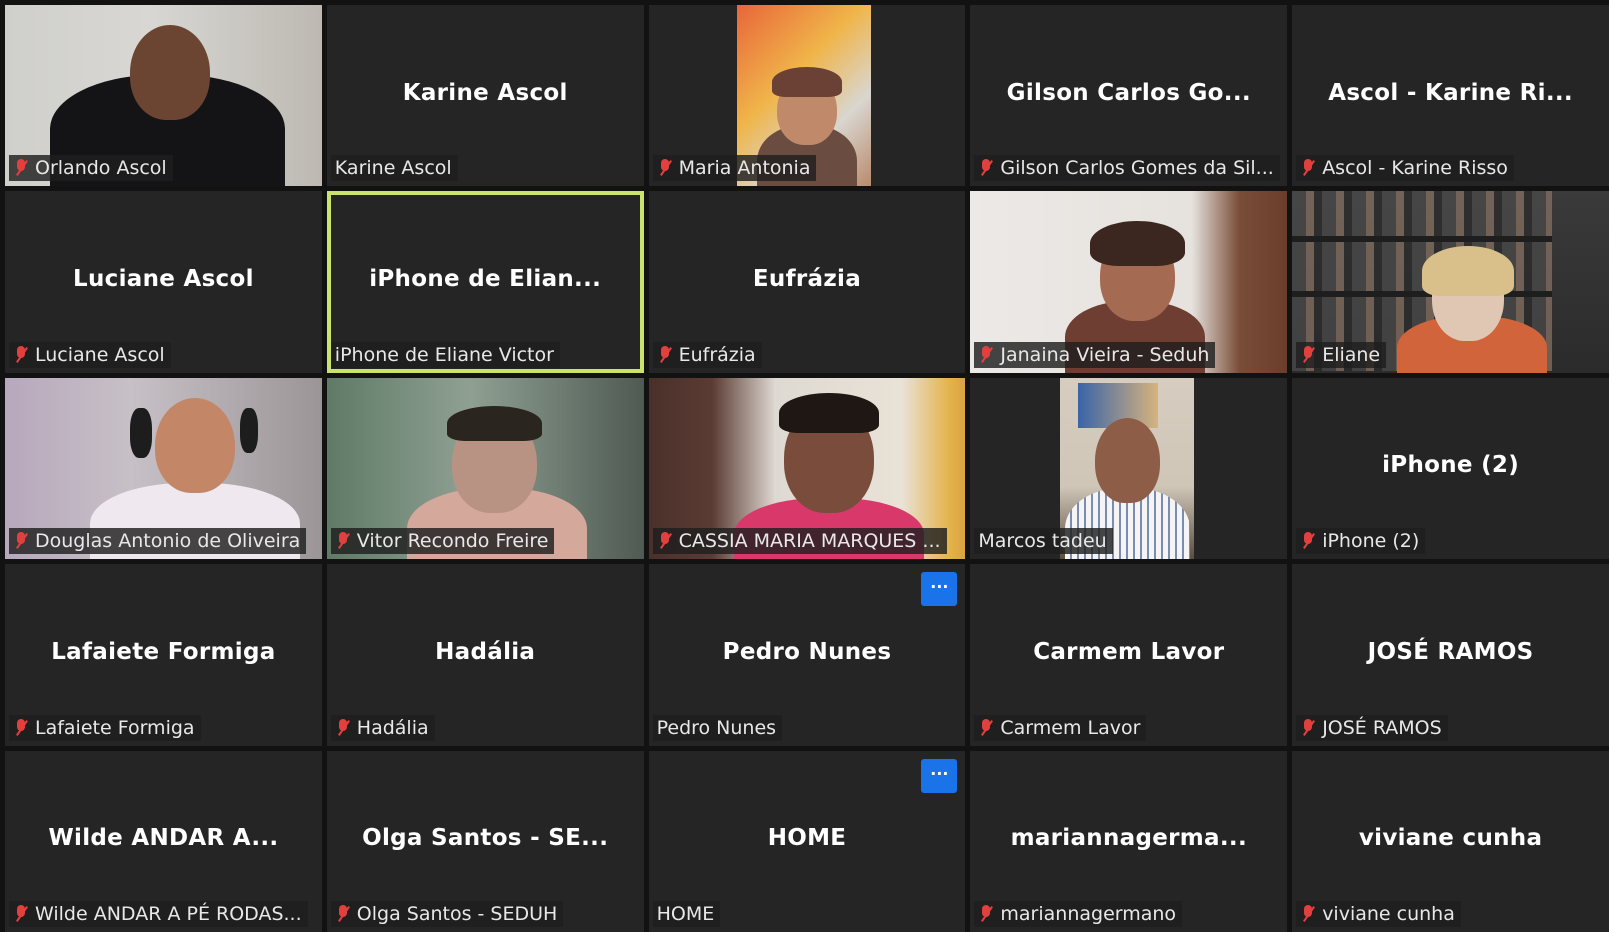  What do you see at coordinates (807, 278) in the screenshot?
I see `participant-display-name: Eufrázia` at bounding box center [807, 278].